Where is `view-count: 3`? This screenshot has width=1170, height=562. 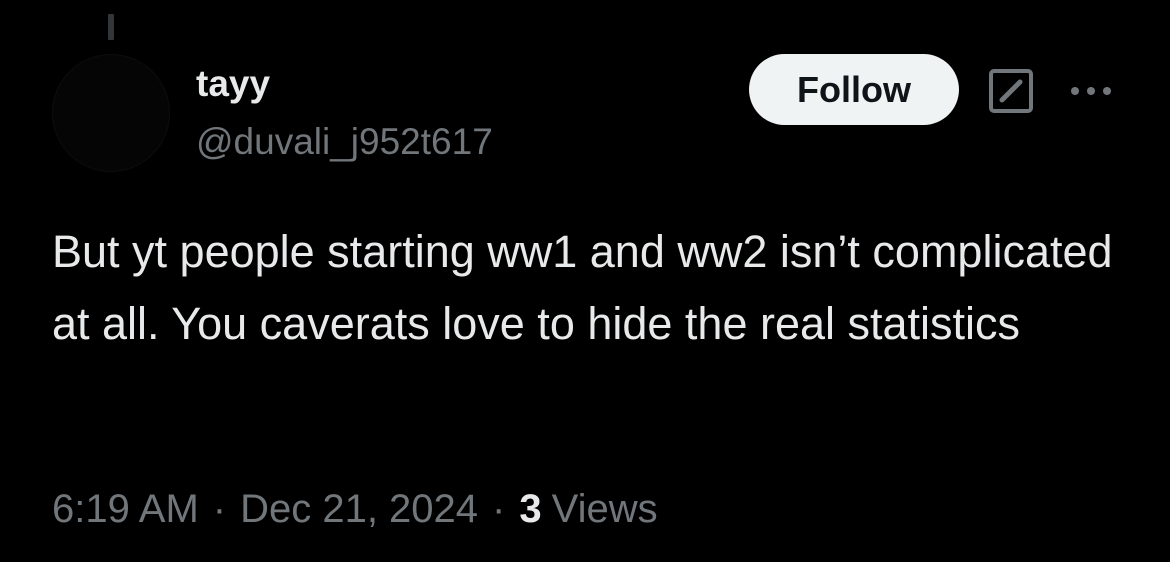 view-count: 3 is located at coordinates (530, 509).